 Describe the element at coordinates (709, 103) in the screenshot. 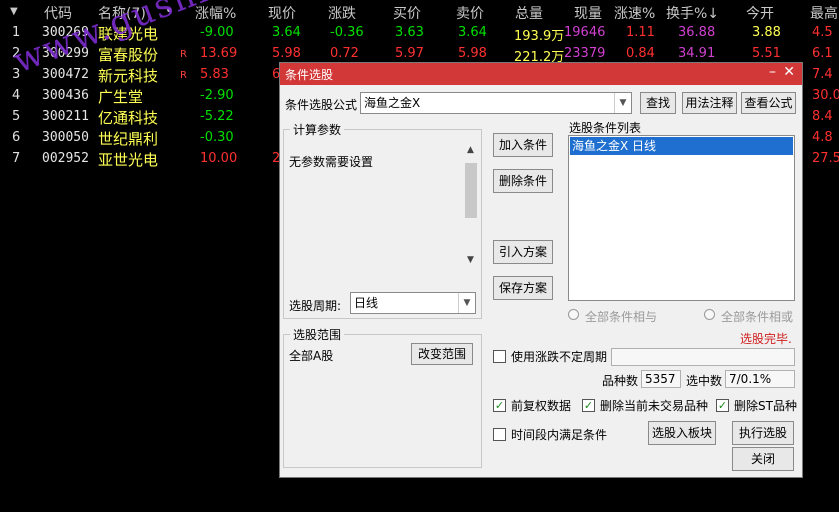

I see `usage-notes-button: 用法注释` at that location.